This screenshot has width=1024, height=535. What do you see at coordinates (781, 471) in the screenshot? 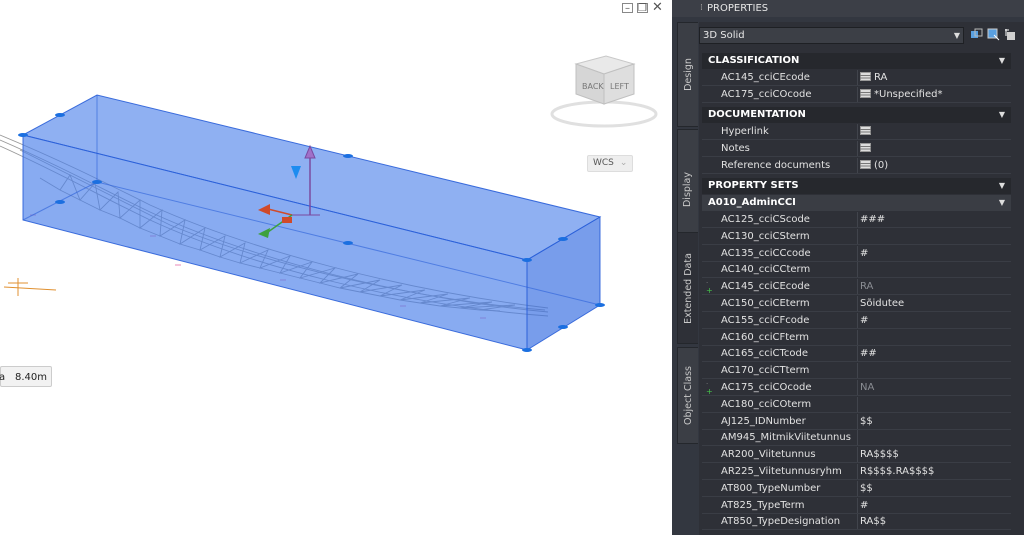
I see `property-label: AR225_Viitetunnusryhm` at bounding box center [781, 471].